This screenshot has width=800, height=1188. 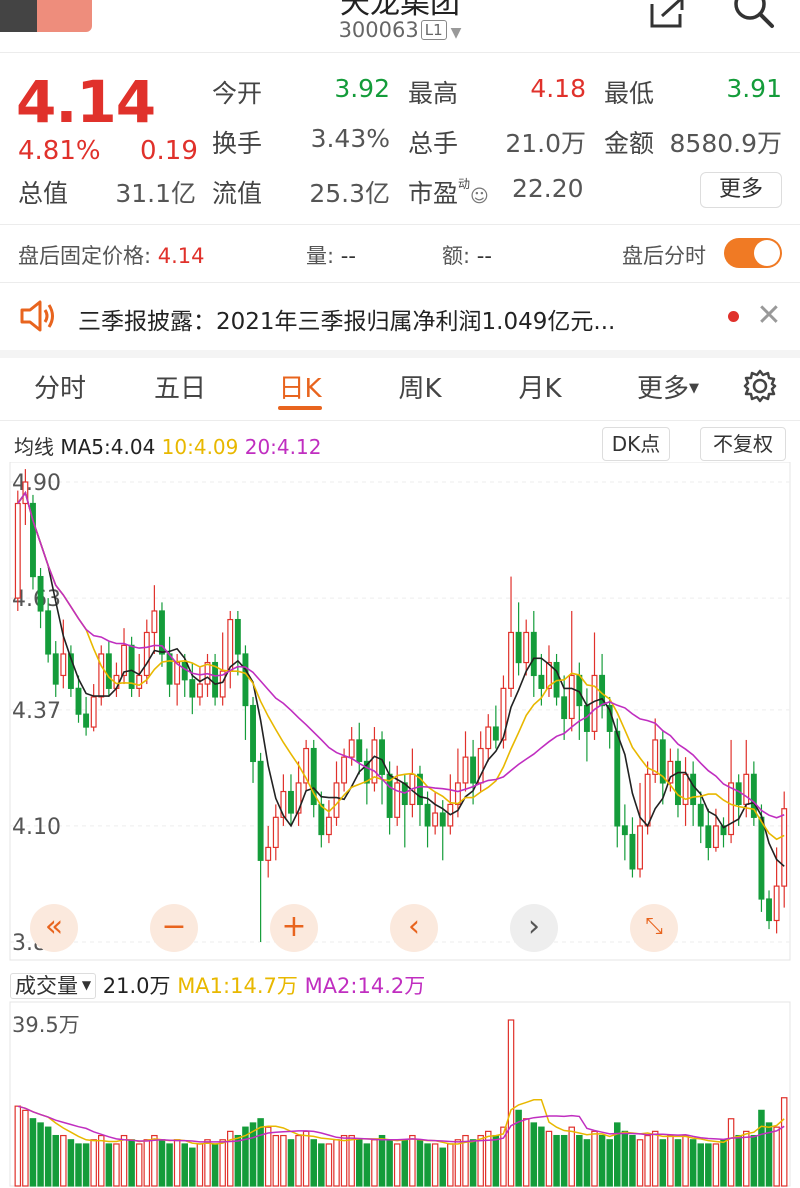 What do you see at coordinates (300, 386) in the screenshot?
I see `tab-daily-k: 日K` at bounding box center [300, 386].